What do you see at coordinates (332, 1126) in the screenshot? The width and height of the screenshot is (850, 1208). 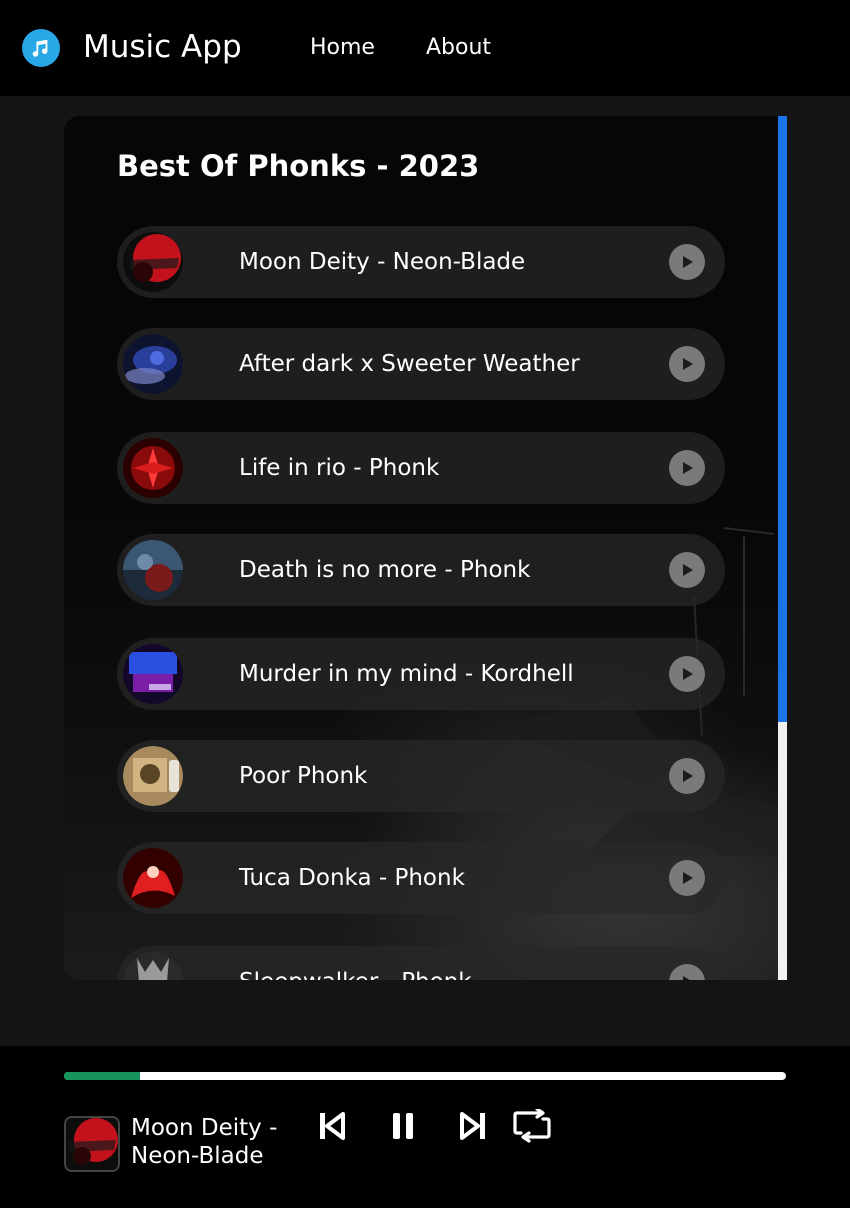 I see `skip-previous-icon` at bounding box center [332, 1126].